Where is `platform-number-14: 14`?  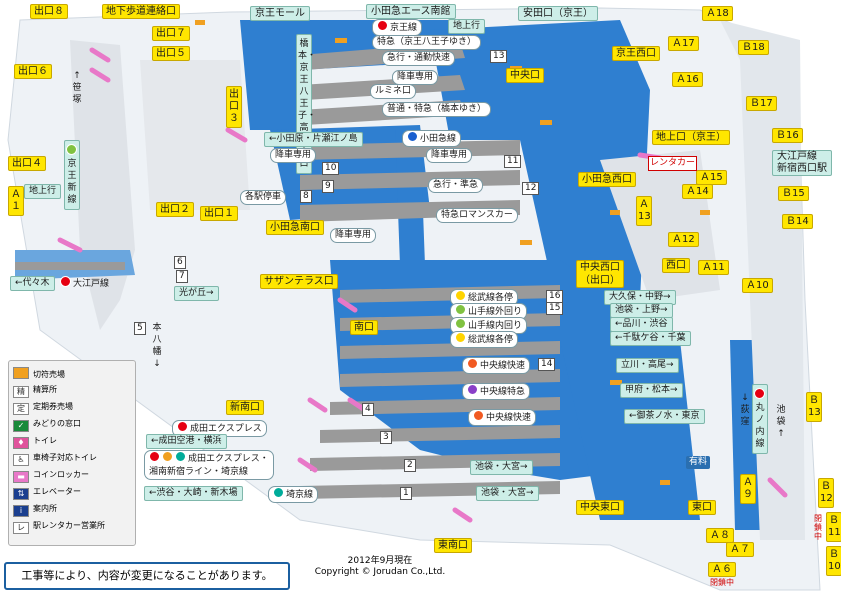 platform-number-14: 14 is located at coordinates (547, 364).